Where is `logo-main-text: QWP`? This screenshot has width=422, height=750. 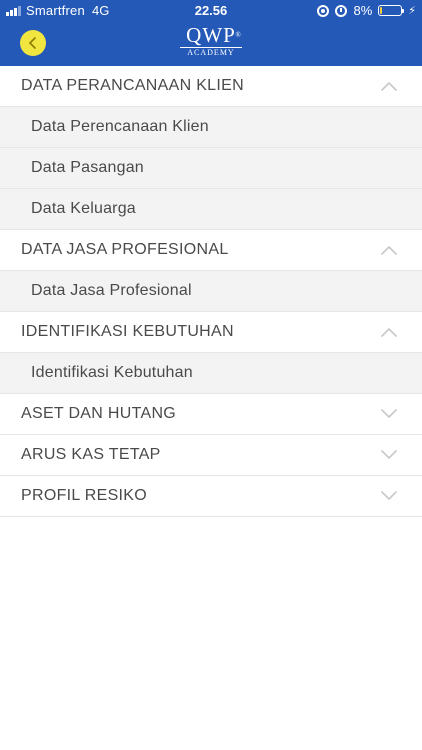
logo-main-text: QWP is located at coordinates (211, 35).